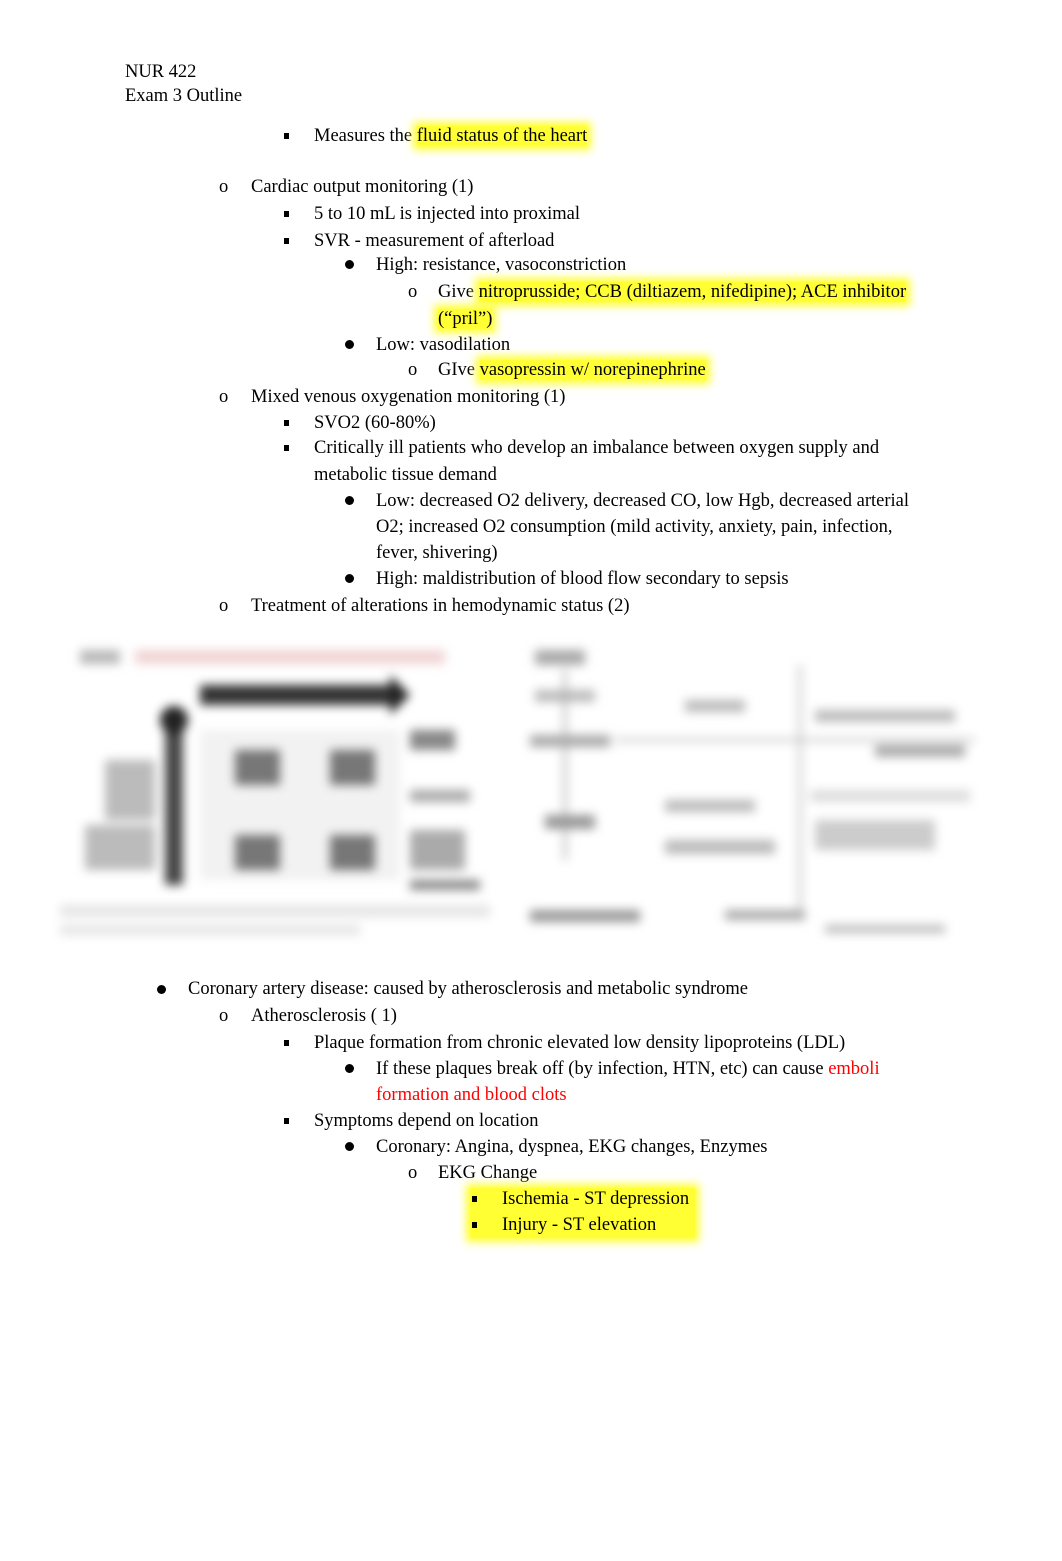  Describe the element at coordinates (596, 1199) in the screenshot. I see `list-item: Ischemia - ST depression` at that location.